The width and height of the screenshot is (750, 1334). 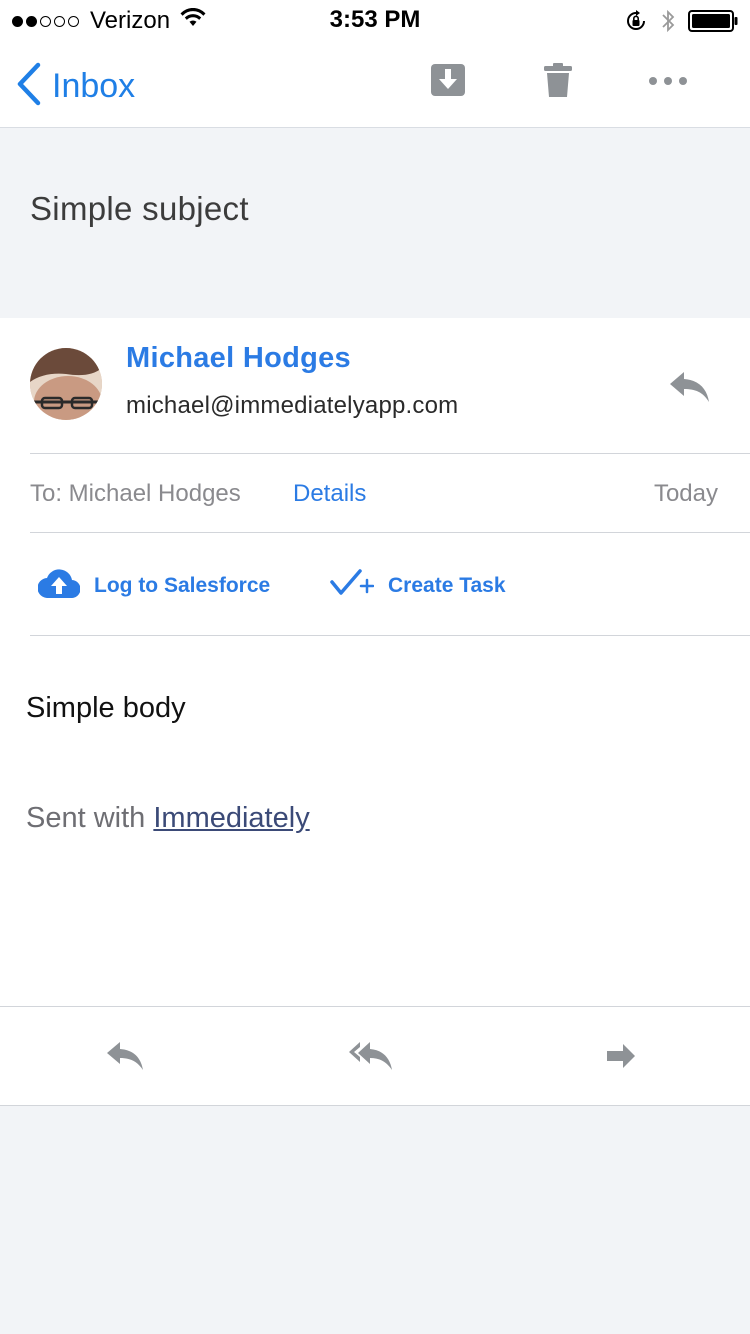 I want to click on archive-button, so click(x=448, y=82).